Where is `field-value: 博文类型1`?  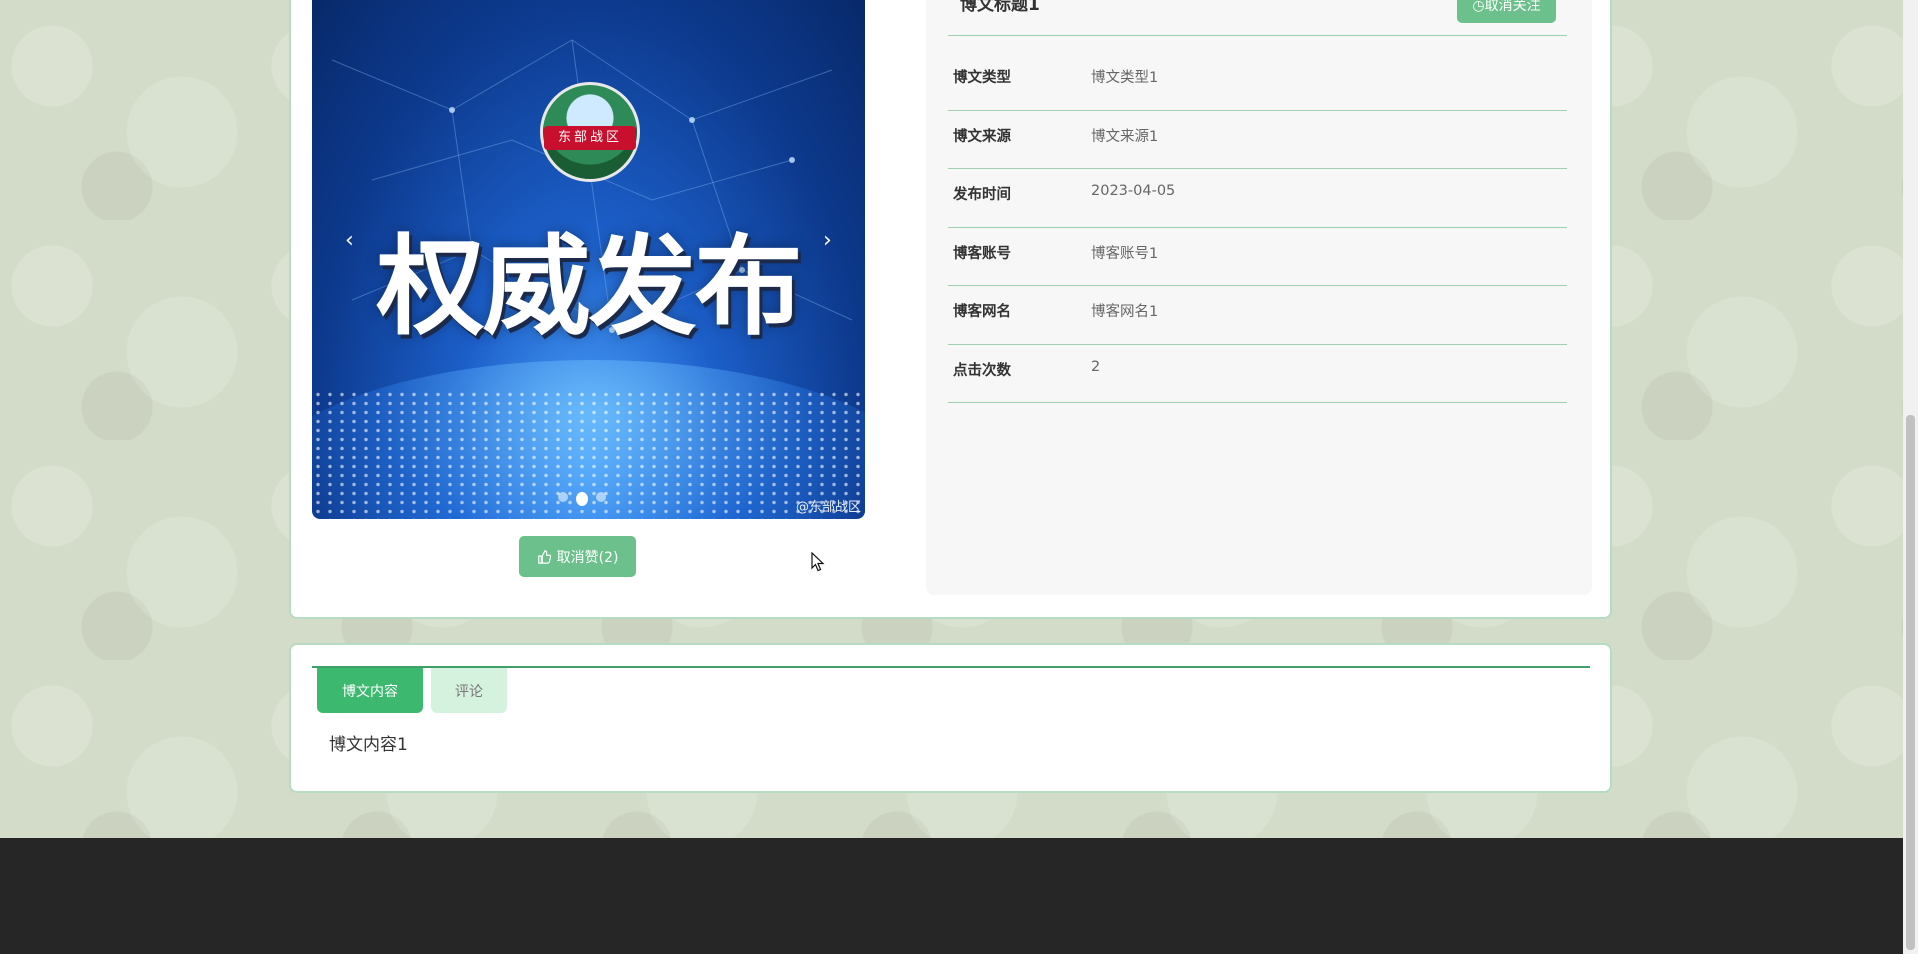 field-value: 博文类型1 is located at coordinates (1125, 78).